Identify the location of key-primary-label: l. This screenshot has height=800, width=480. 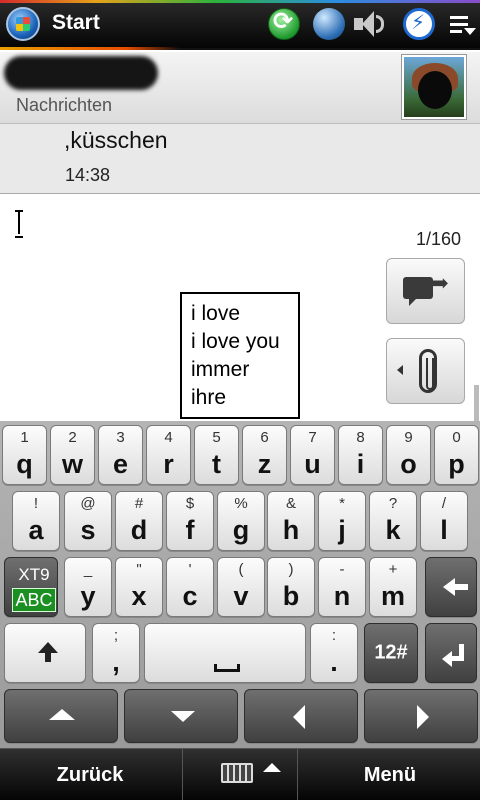
(444, 530).